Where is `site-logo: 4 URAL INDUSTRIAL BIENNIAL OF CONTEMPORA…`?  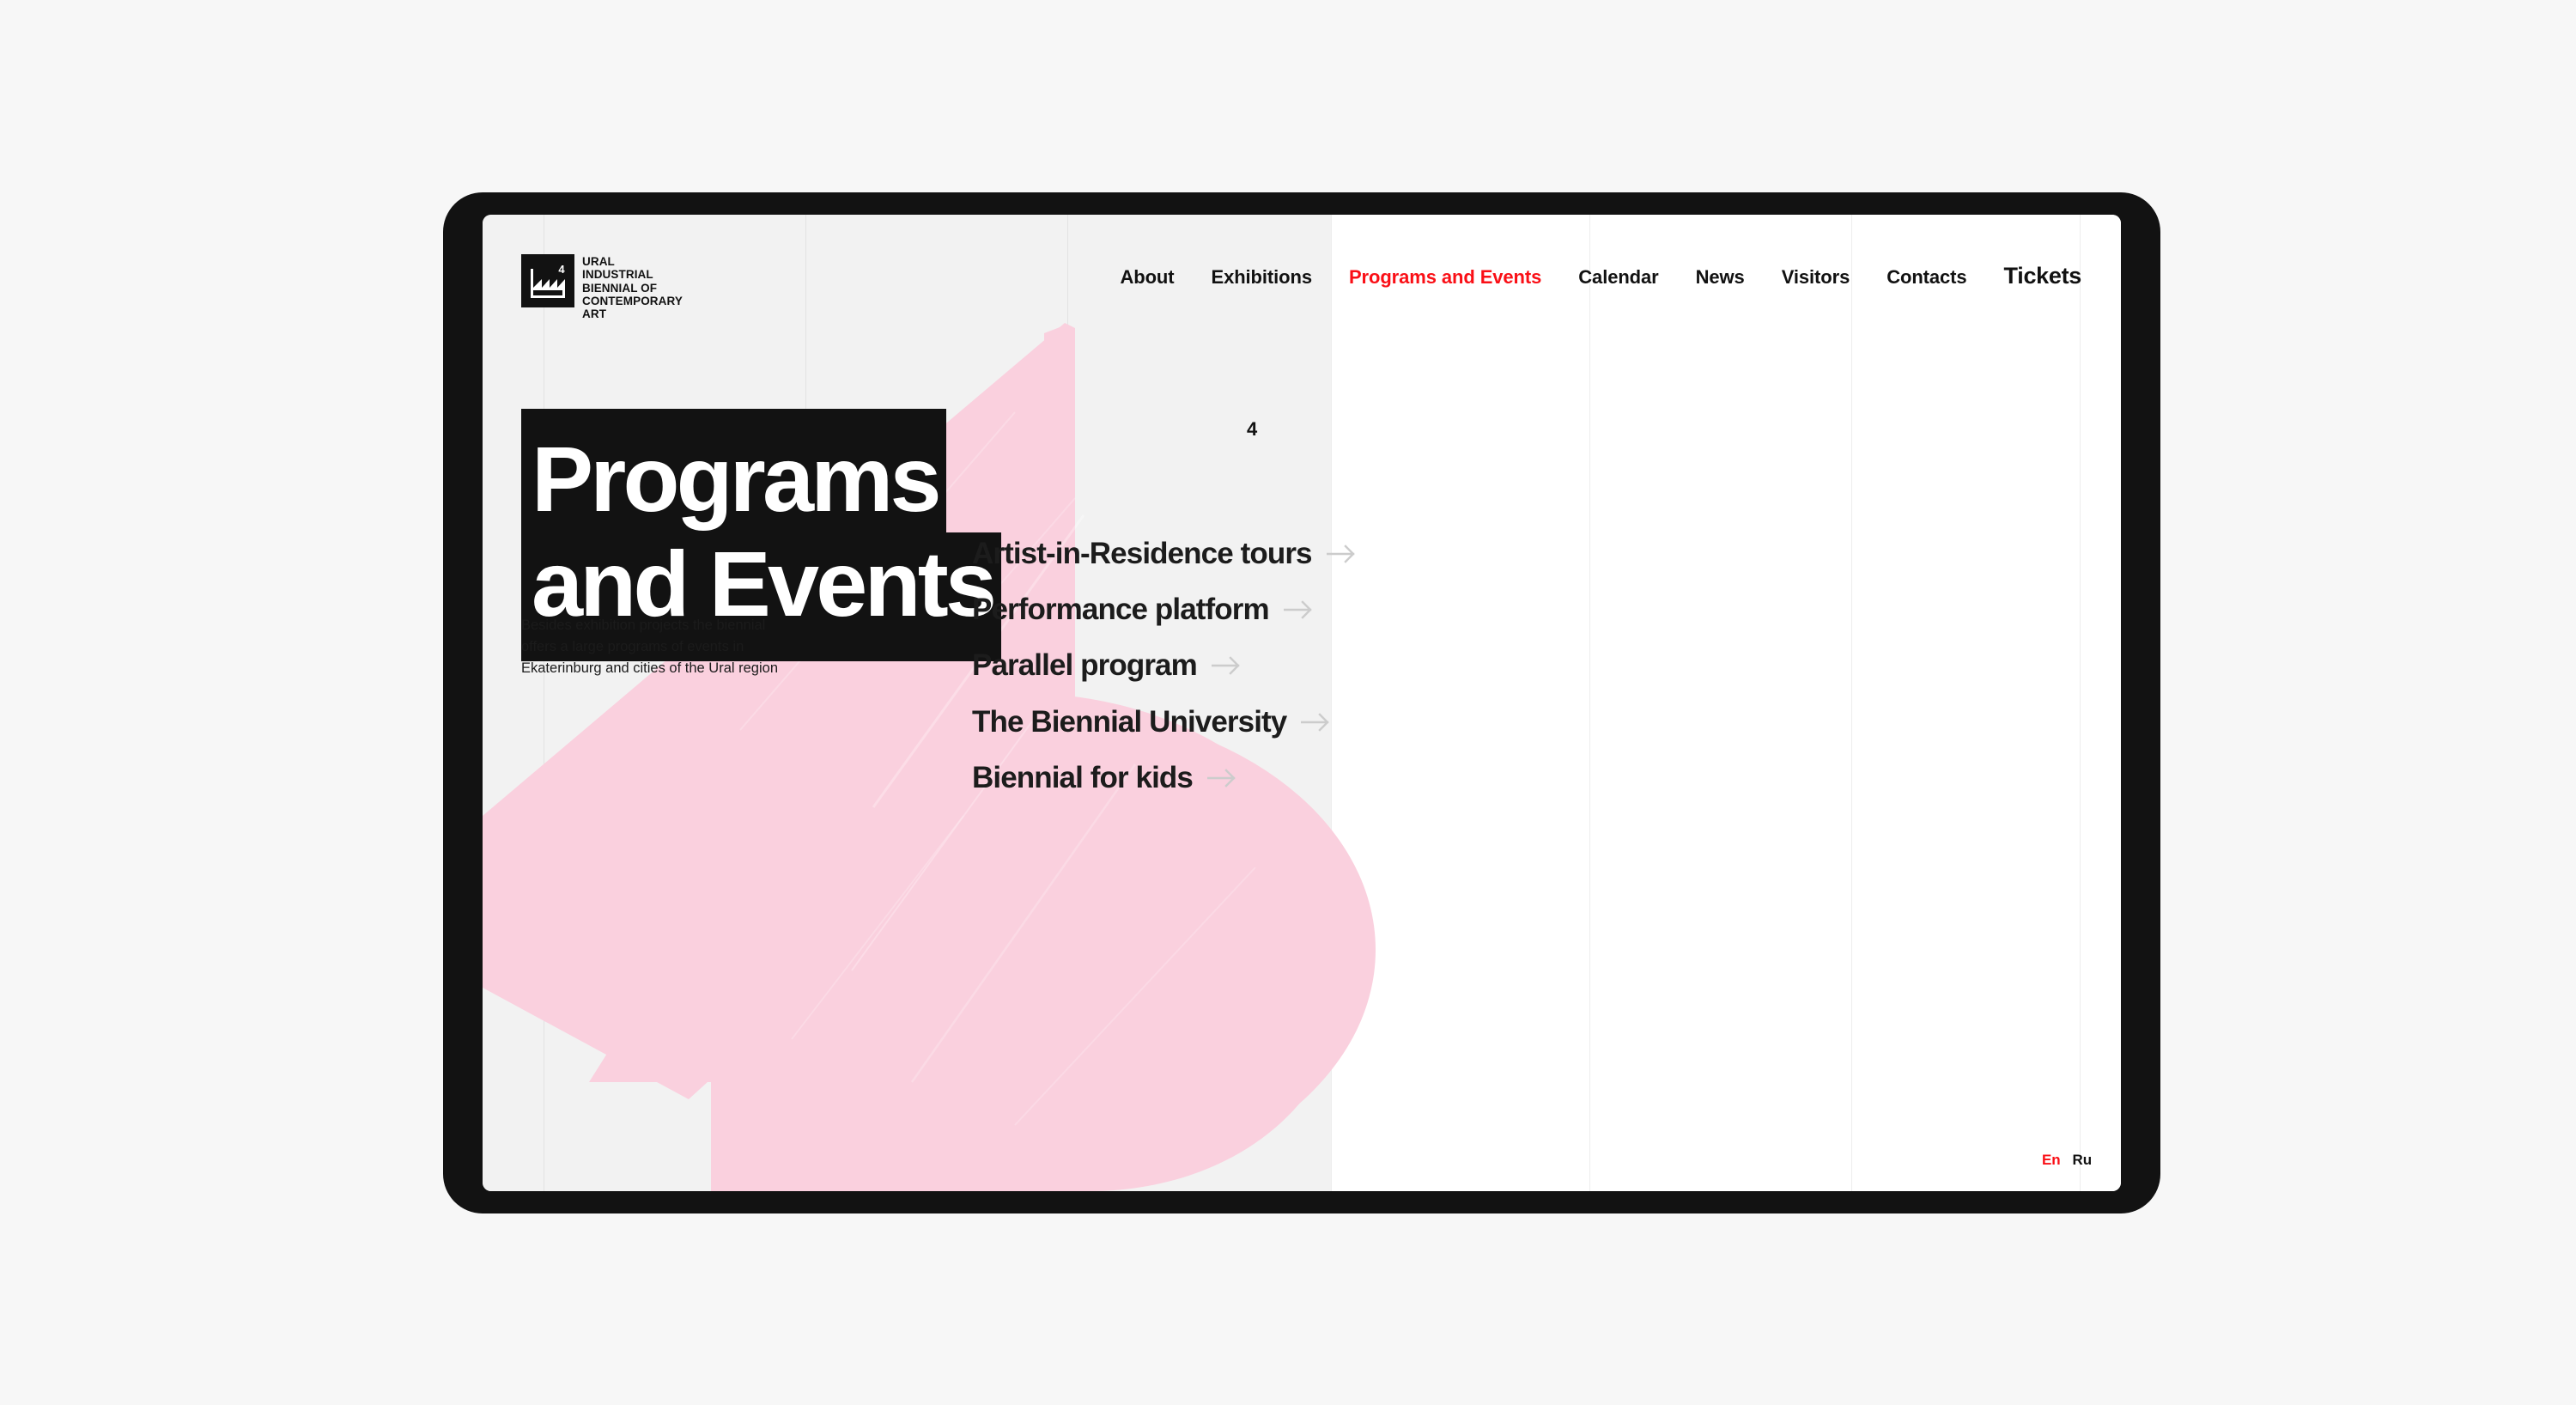
site-logo: 4 URAL INDUSTRIAL BIENNIAL OF CONTEMPORA… is located at coordinates (602, 287).